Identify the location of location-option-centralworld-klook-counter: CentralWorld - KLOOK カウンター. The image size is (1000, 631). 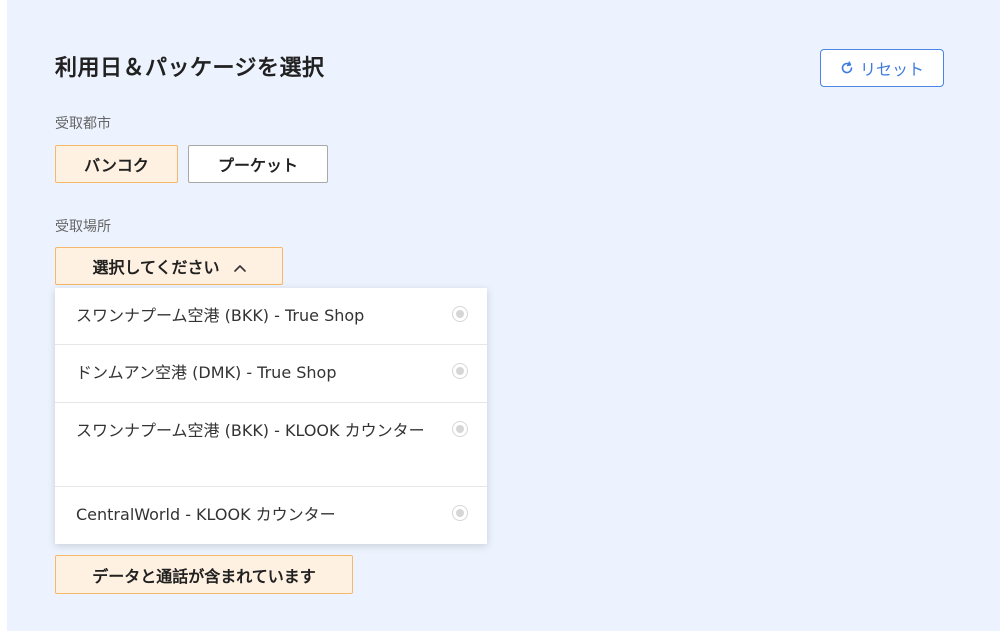
(271, 515).